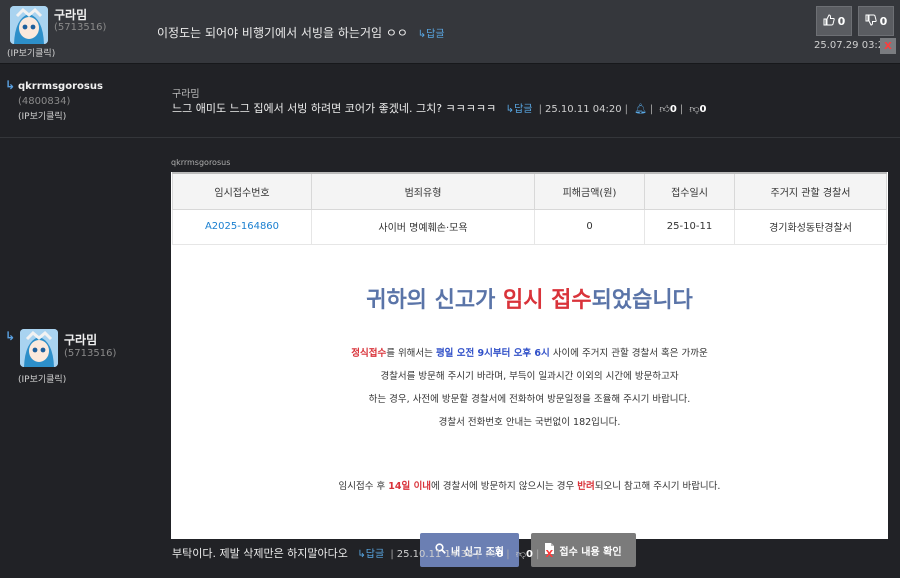  Describe the element at coordinates (871, 21) in the screenshot. I see `thumbs-down-icon` at that location.